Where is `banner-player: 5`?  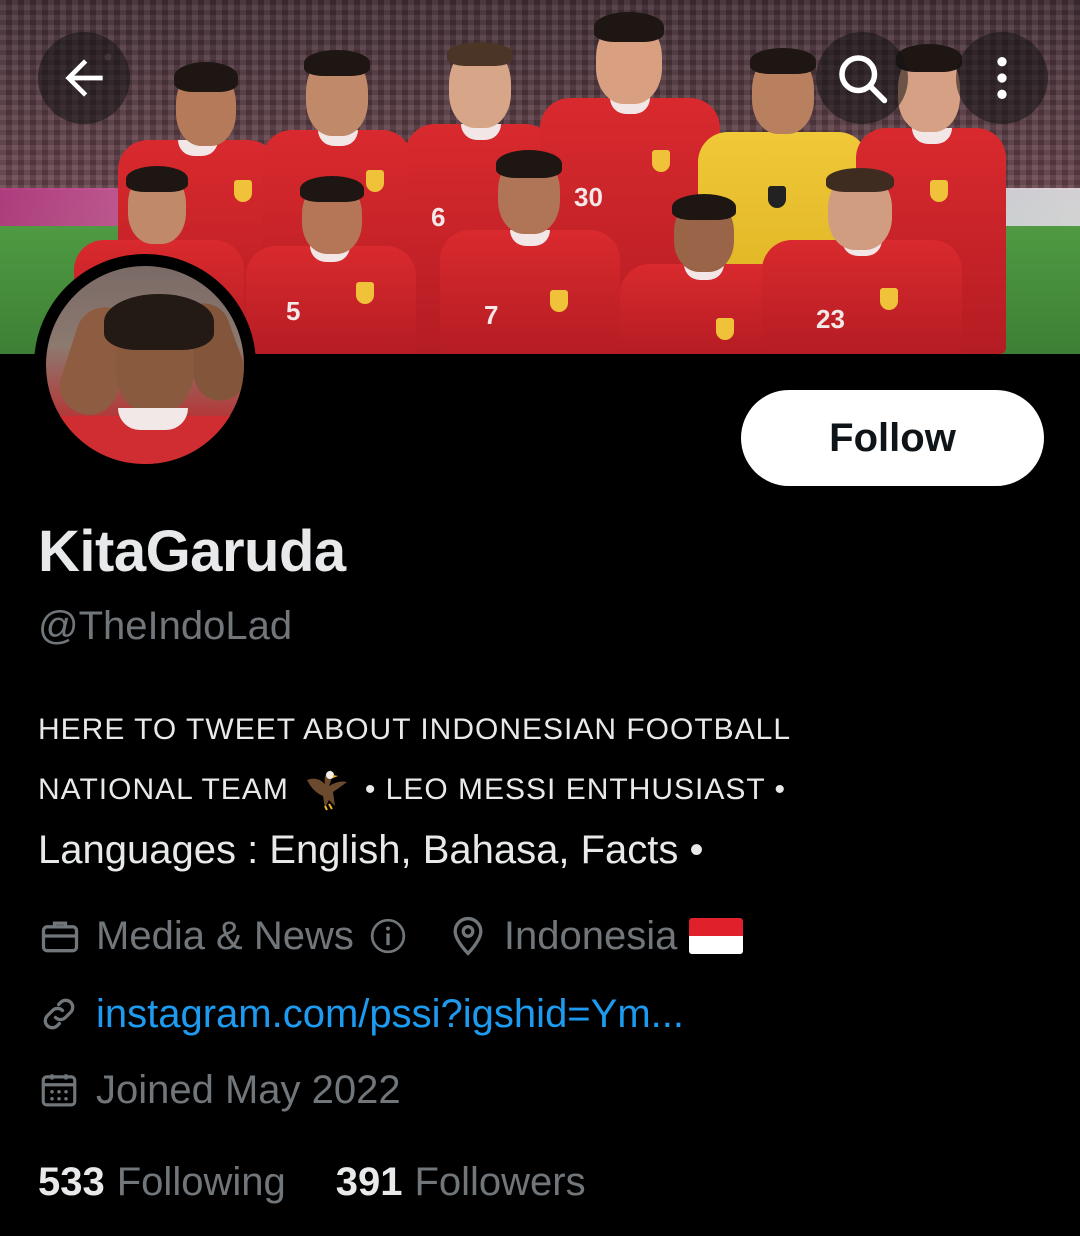 banner-player: 5 is located at coordinates (331, 265).